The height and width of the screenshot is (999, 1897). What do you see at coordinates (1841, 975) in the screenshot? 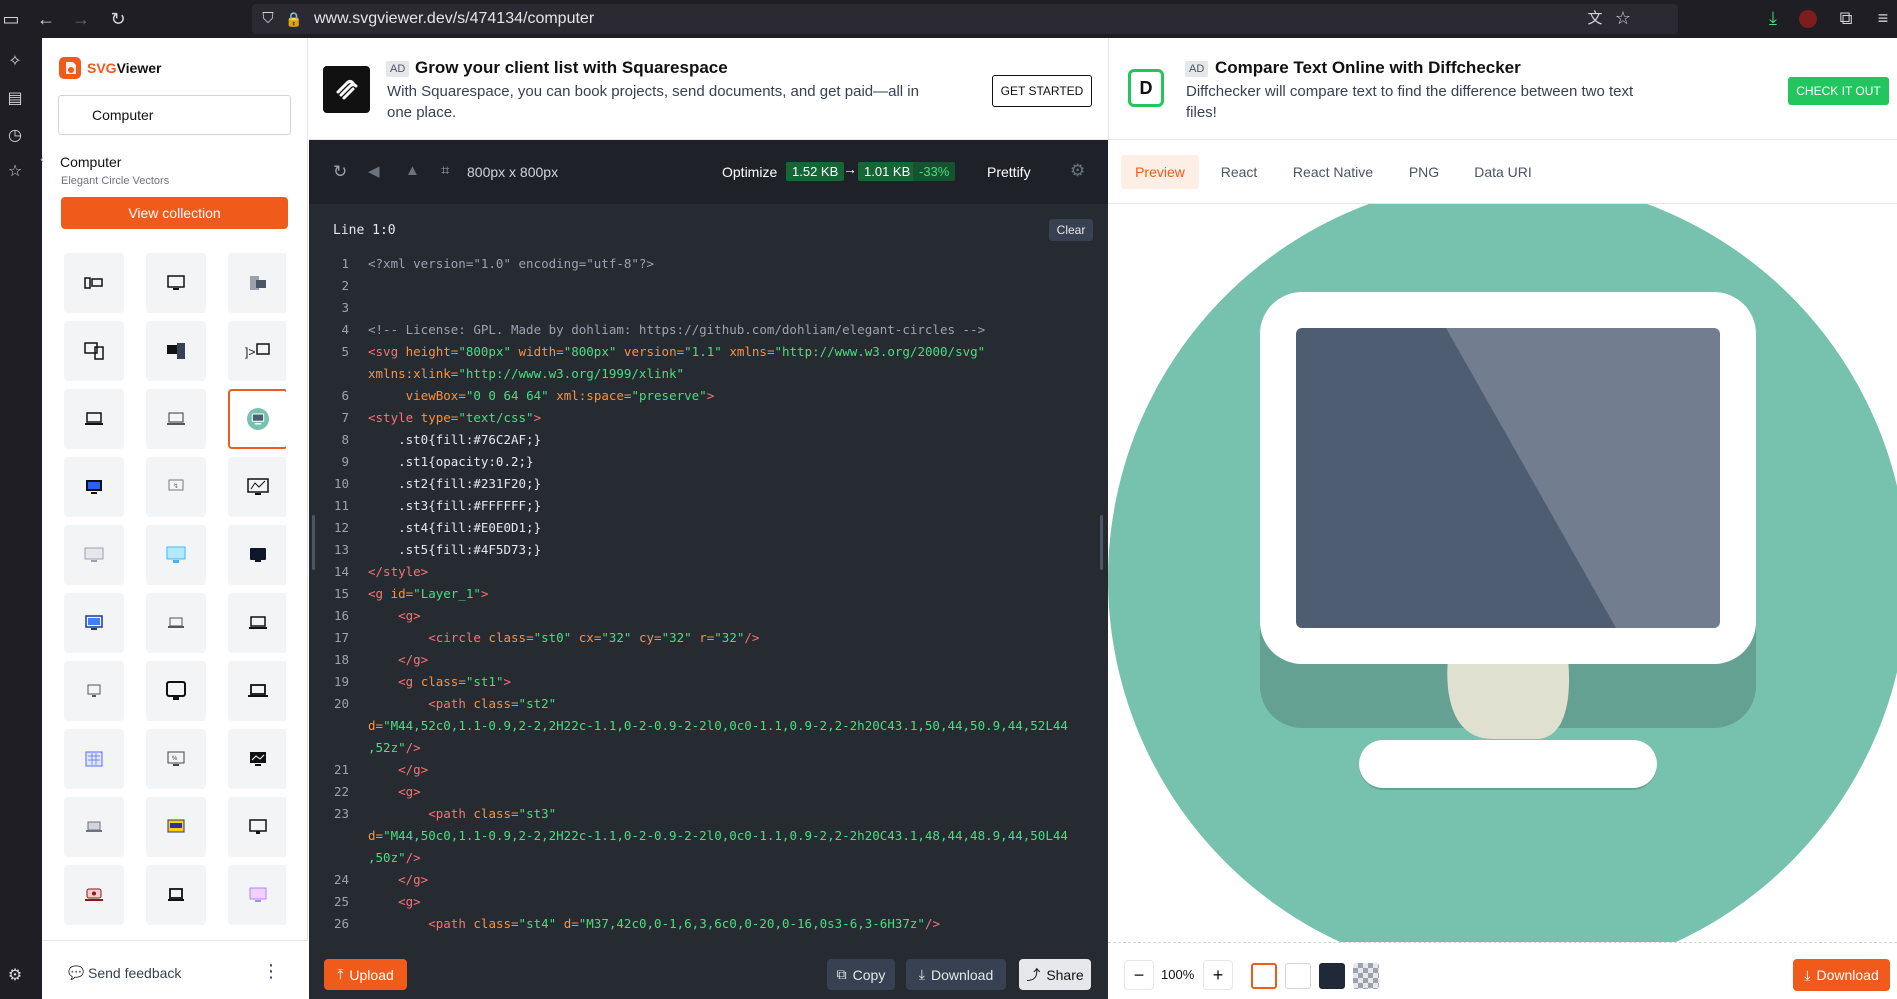
I see `download-preview-button: ⤓ Download` at bounding box center [1841, 975].